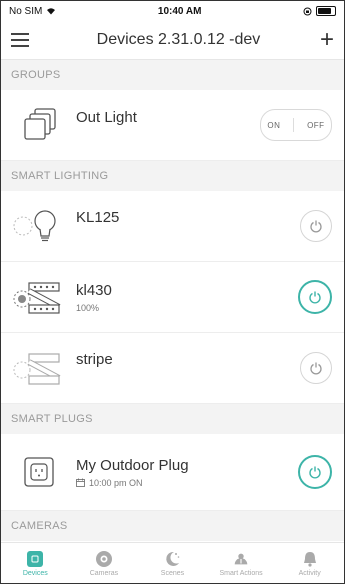 The image size is (345, 584). What do you see at coordinates (168, 117) in the screenshot?
I see `group-text: Out Light` at bounding box center [168, 117].